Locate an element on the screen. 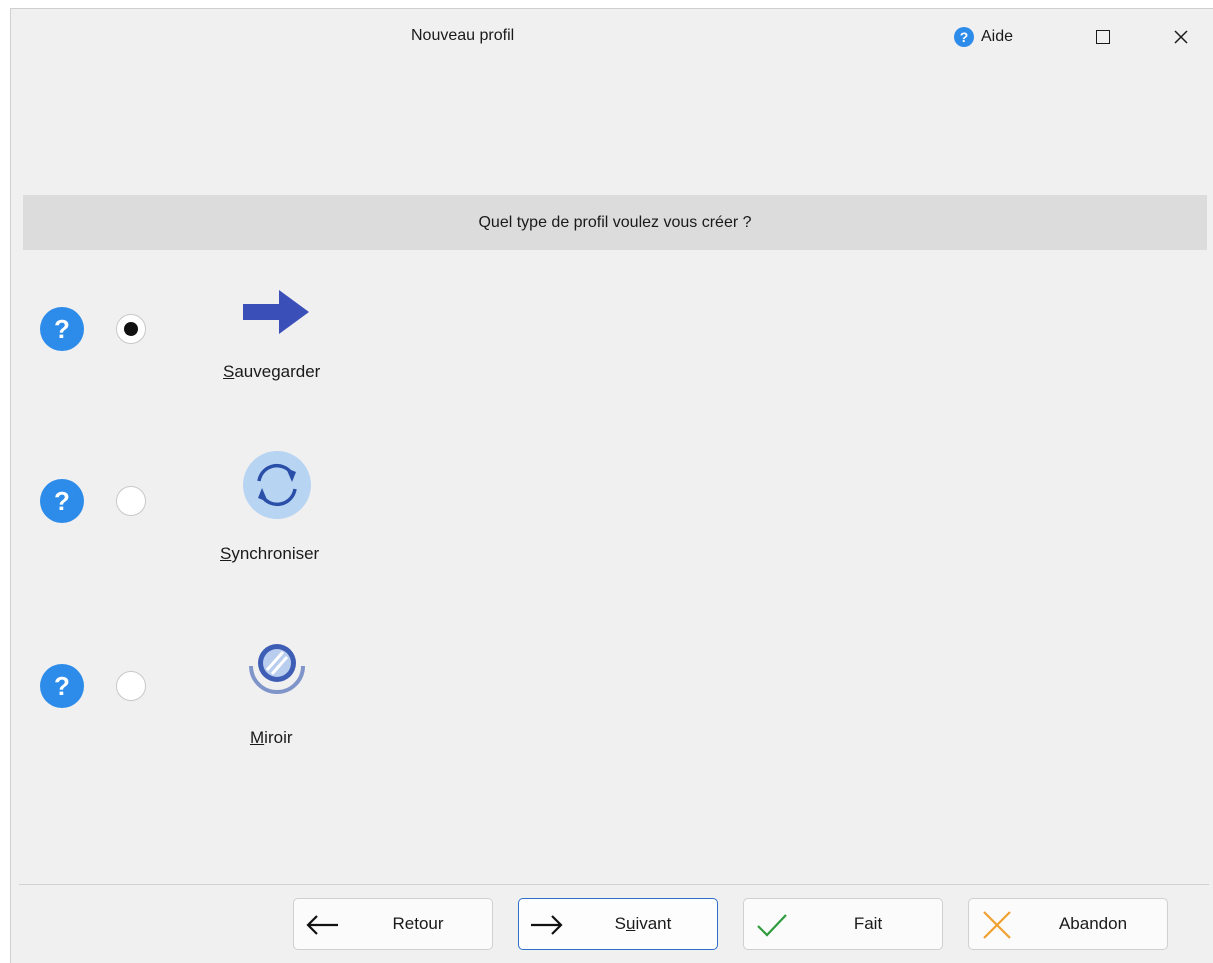 This screenshot has width=1213, height=963. question-banner: Quel type de profil voulez vous créer ? is located at coordinates (615, 222).